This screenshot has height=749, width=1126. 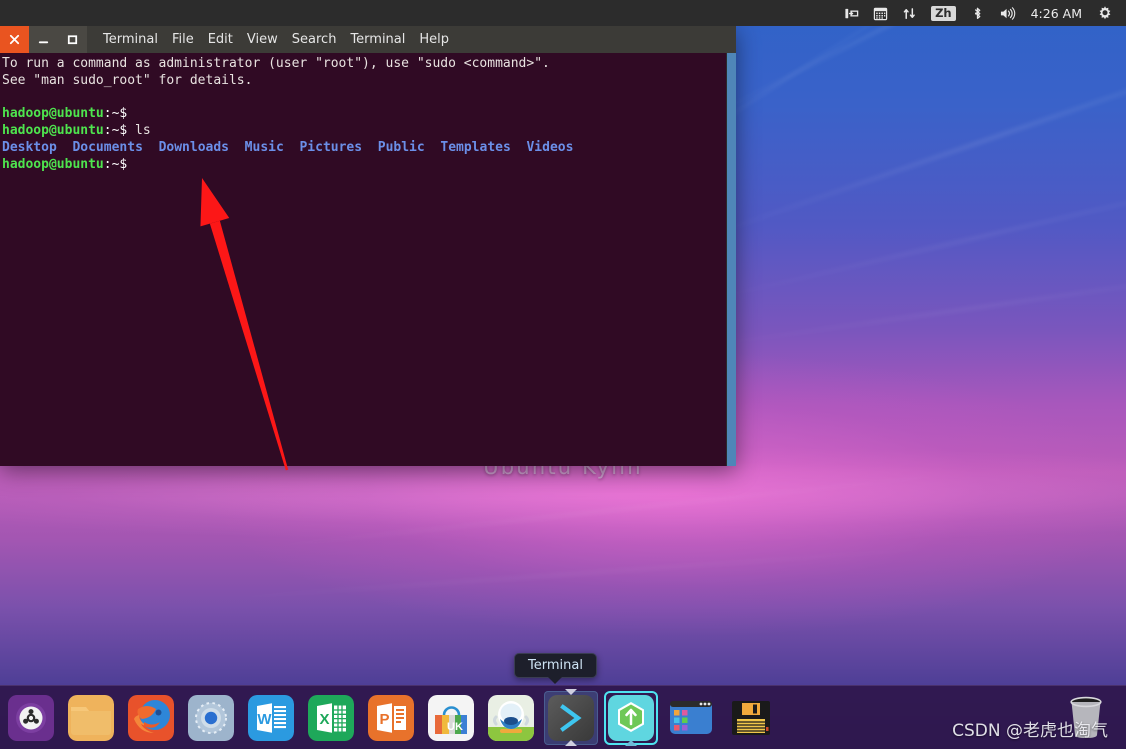 I want to click on menu-item-help: Help, so click(x=434, y=39).